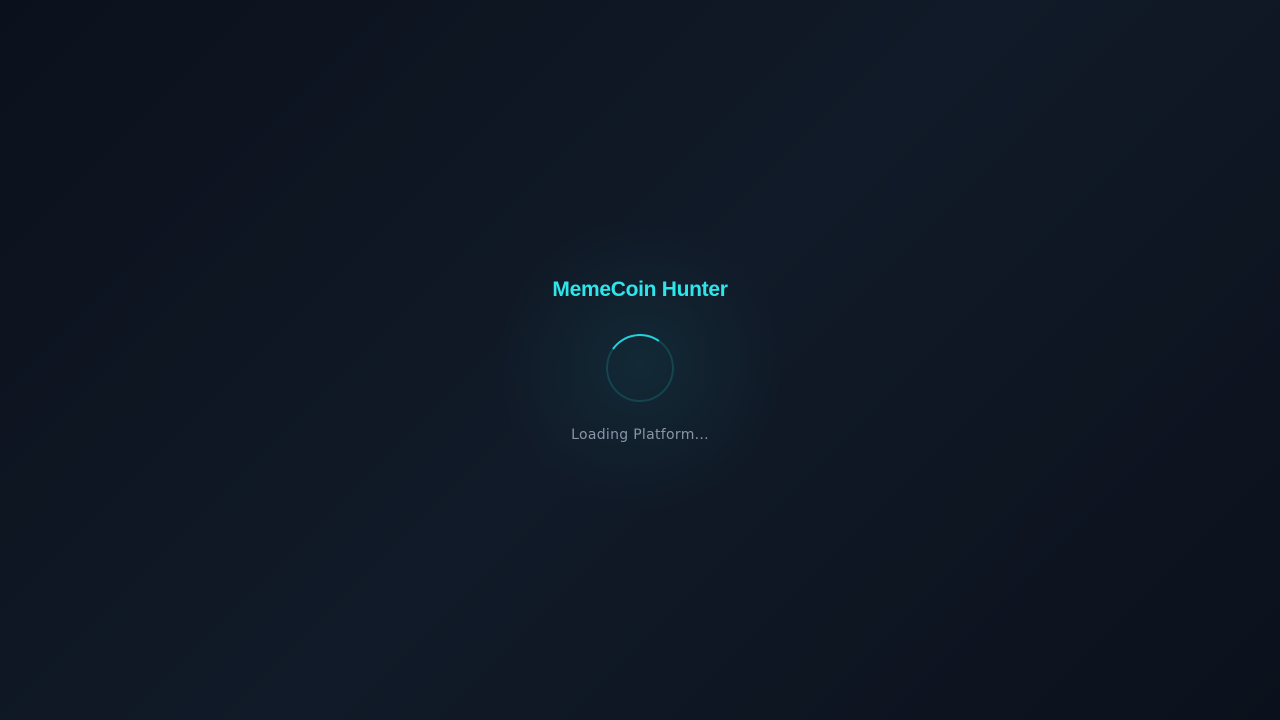 The height and width of the screenshot is (720, 1280). Describe the element at coordinates (640, 289) in the screenshot. I see `app-title: MemeCoin Hunter` at that location.